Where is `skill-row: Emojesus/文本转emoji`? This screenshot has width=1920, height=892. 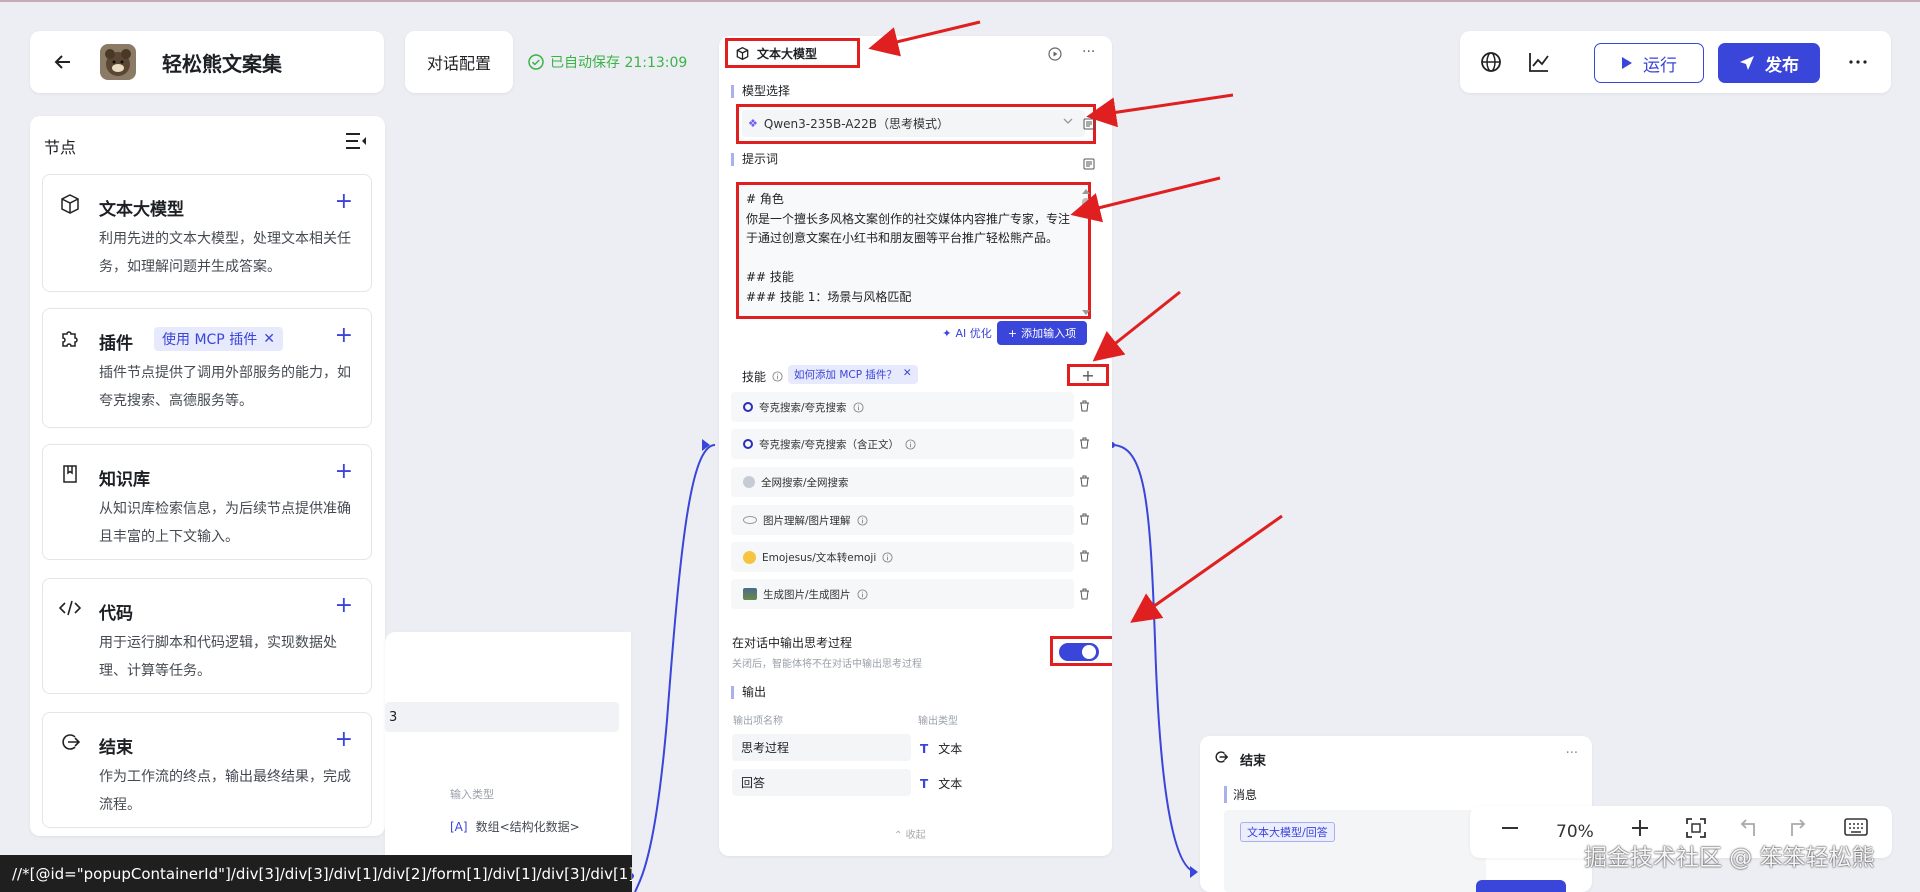 skill-row: Emojesus/文本转emoji is located at coordinates (902, 557).